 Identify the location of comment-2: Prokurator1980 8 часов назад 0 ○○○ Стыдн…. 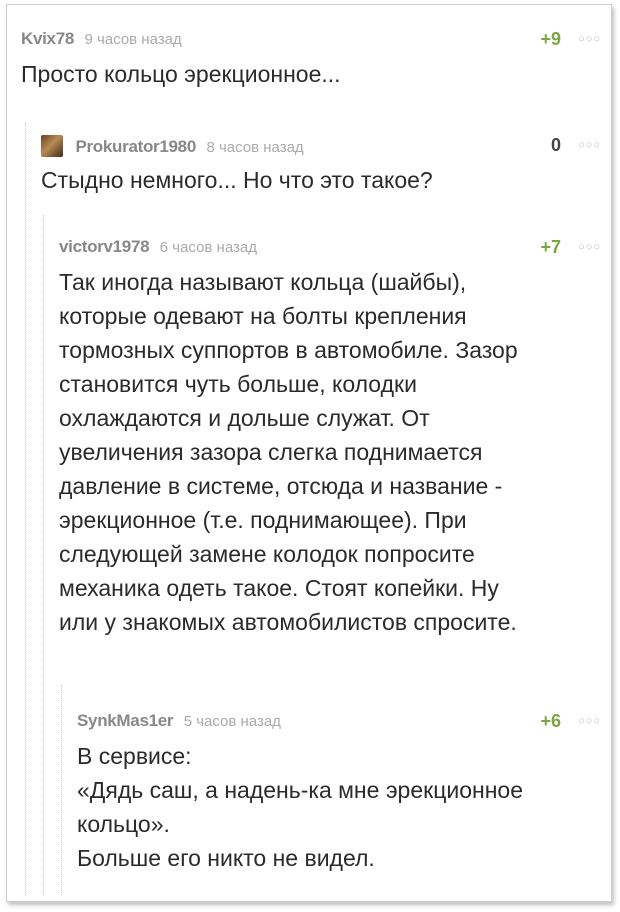
(321, 166).